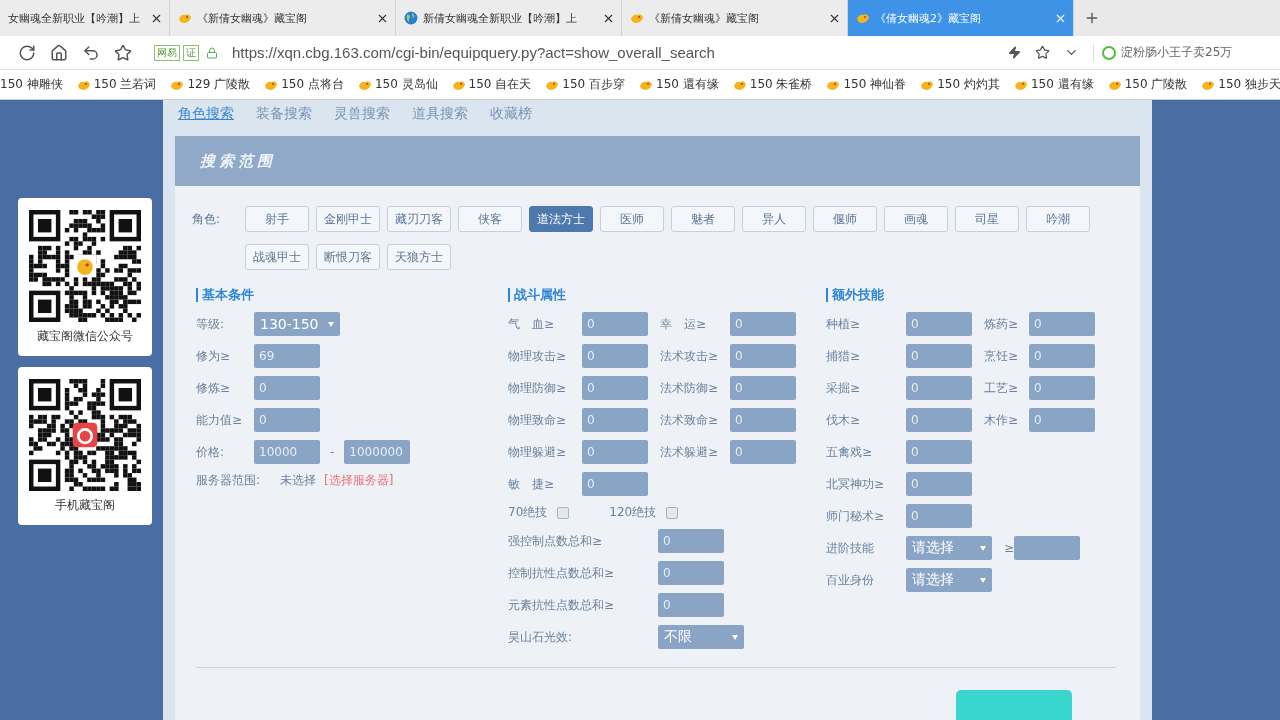  I want to click on role-button: 天狼方士, so click(419, 257).